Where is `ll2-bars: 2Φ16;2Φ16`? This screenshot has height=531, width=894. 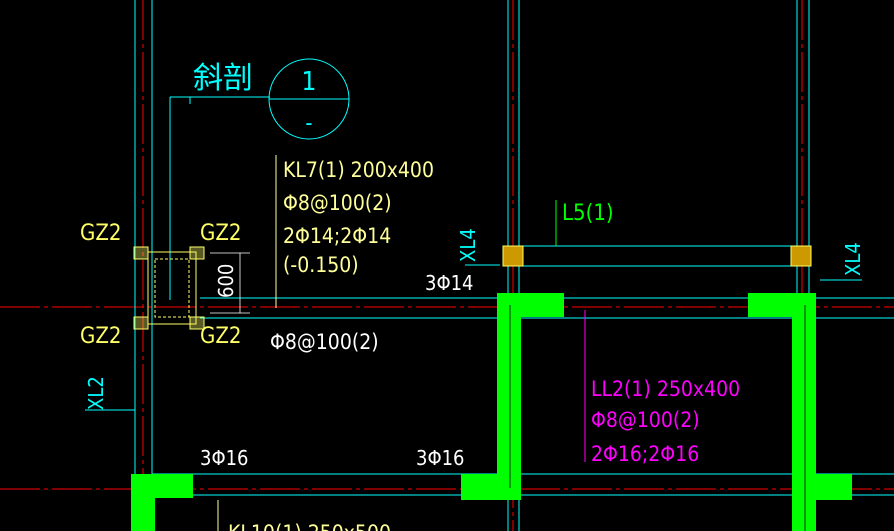
ll2-bars: 2Φ16;2Φ16 is located at coordinates (645, 454).